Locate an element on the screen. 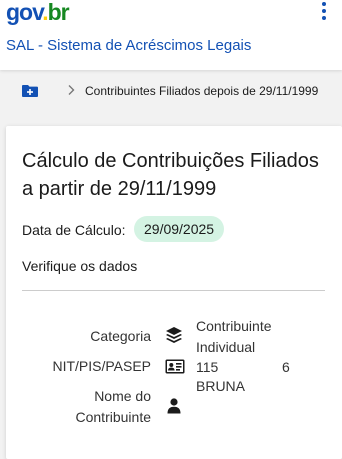 The image size is (342, 459). nit-value-part1: 115 is located at coordinates (207, 367).